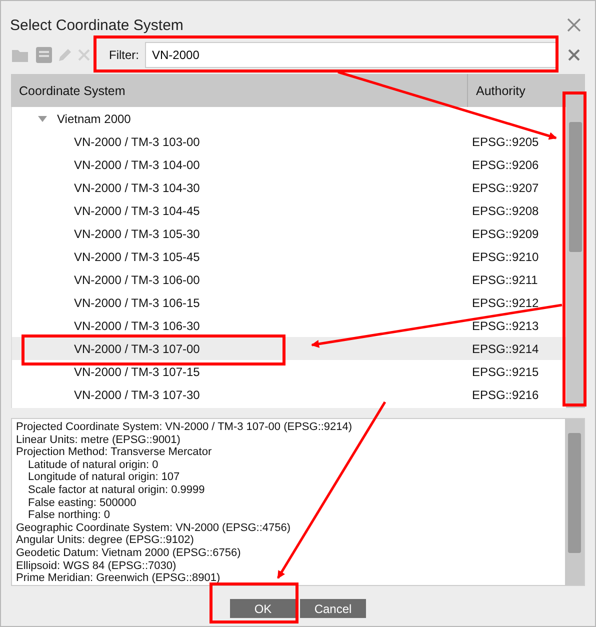 The width and height of the screenshot is (596, 627). I want to click on table-cell-text: EPSG::9214, so click(505, 349).